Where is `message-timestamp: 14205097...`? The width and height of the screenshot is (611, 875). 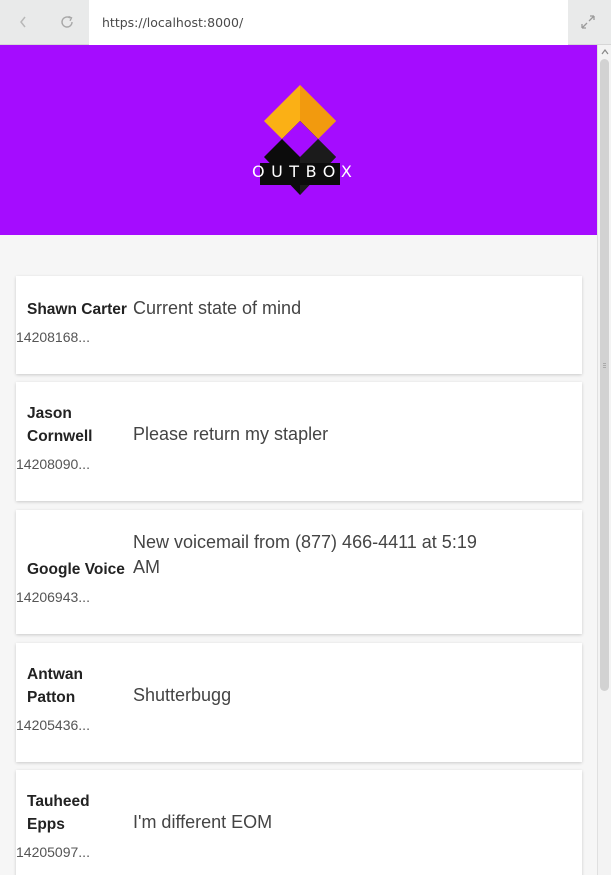 message-timestamp: 14205097... is located at coordinates (53, 852).